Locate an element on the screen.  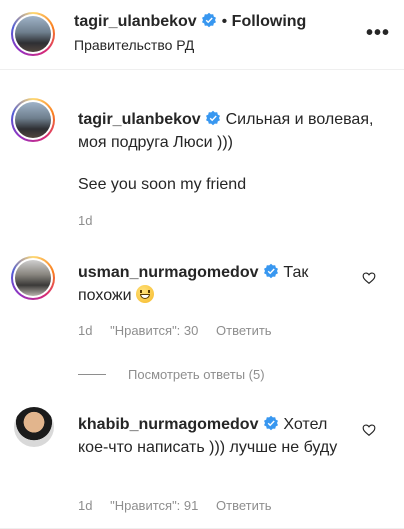
caption-text-2: See you soon my friend is located at coordinates (162, 184).